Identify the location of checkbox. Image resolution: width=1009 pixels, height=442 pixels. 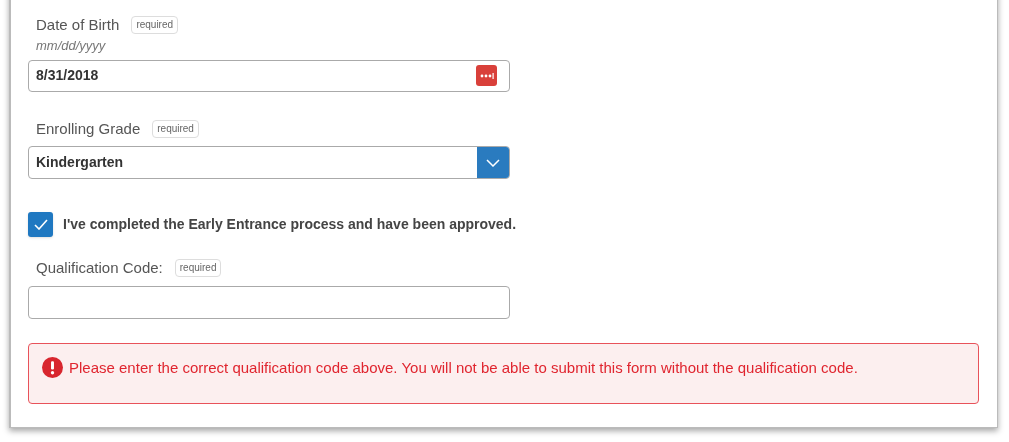
(40, 224).